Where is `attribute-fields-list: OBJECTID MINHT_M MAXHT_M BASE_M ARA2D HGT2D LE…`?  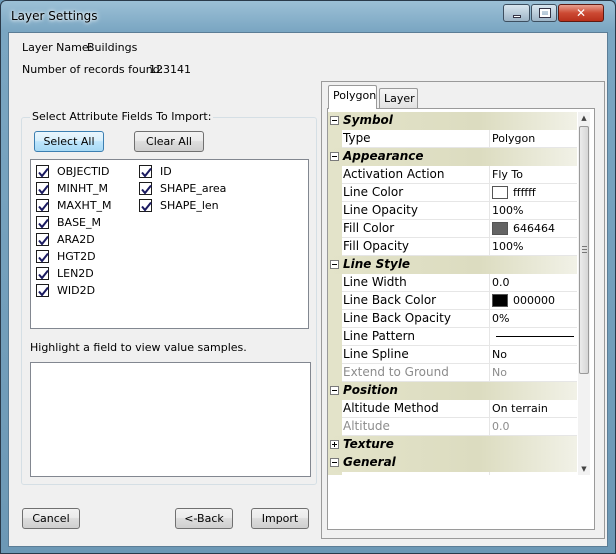
attribute-fields-list: OBJECTID MINHT_M MAXHT_M BASE_M ARA2D HGT2D LE… is located at coordinates (169, 244).